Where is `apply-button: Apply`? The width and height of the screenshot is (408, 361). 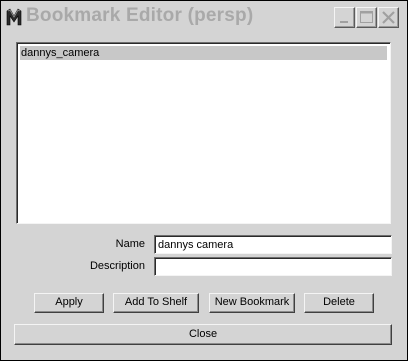
apply-button: Apply is located at coordinates (69, 303).